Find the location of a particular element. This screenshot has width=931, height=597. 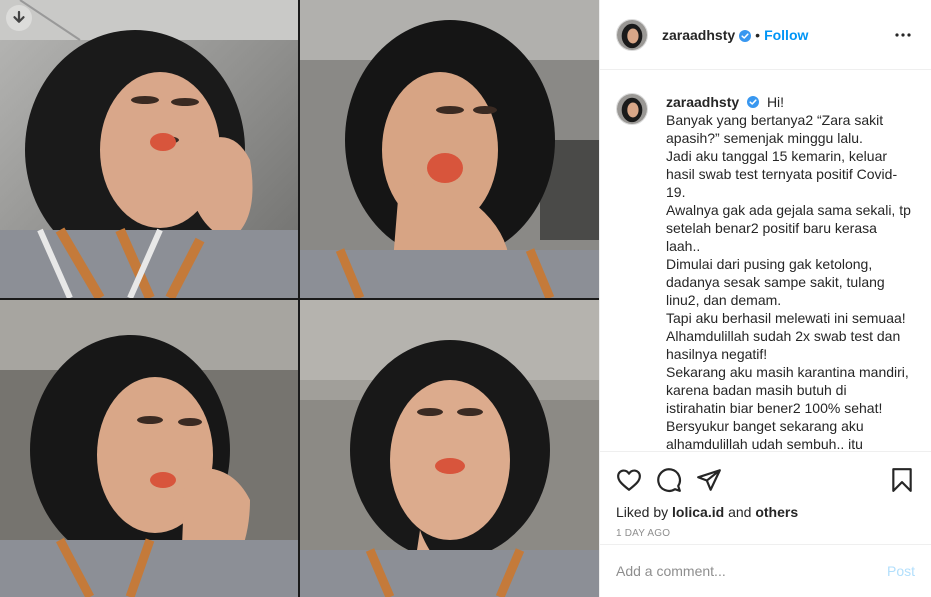

comment-button is located at coordinates (669, 480).